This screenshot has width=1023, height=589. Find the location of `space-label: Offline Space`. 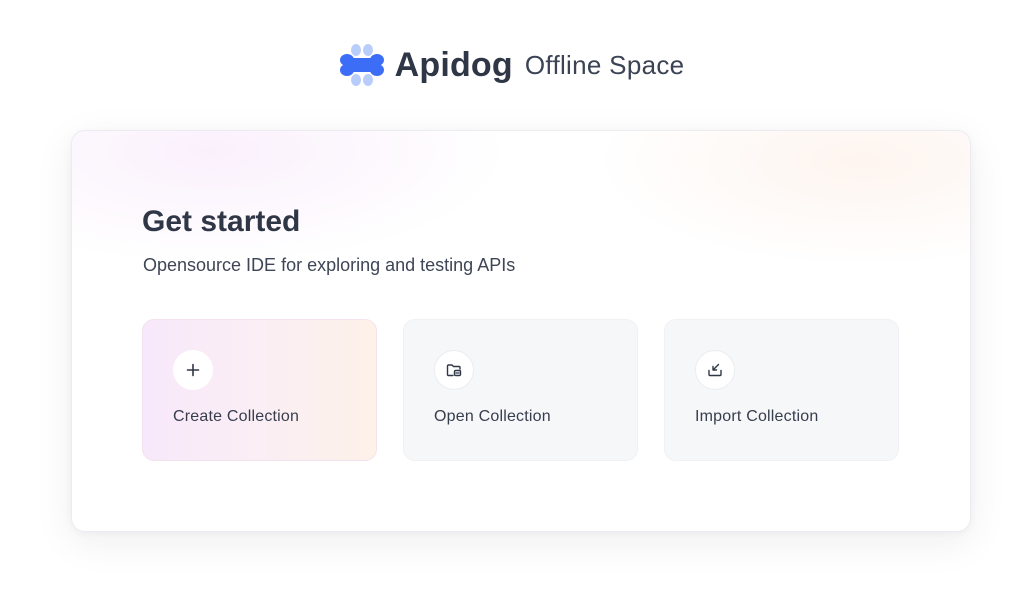

space-label: Offline Space is located at coordinates (604, 64).